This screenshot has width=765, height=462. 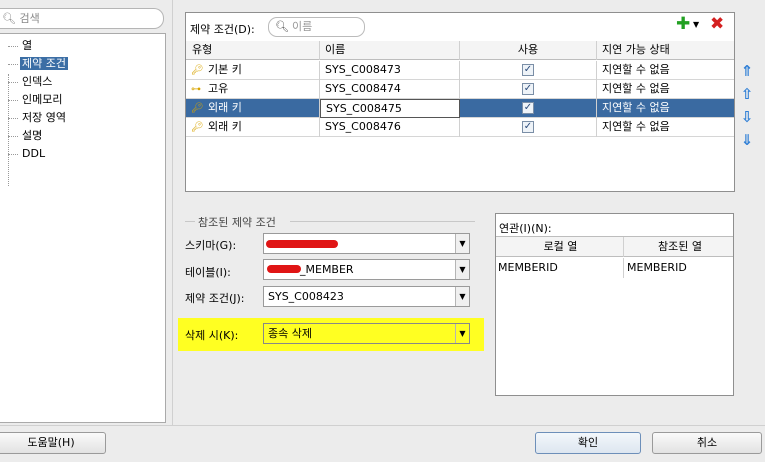 What do you see at coordinates (678, 268) in the screenshot?
I see `referenced-column: MEMBERID` at bounding box center [678, 268].